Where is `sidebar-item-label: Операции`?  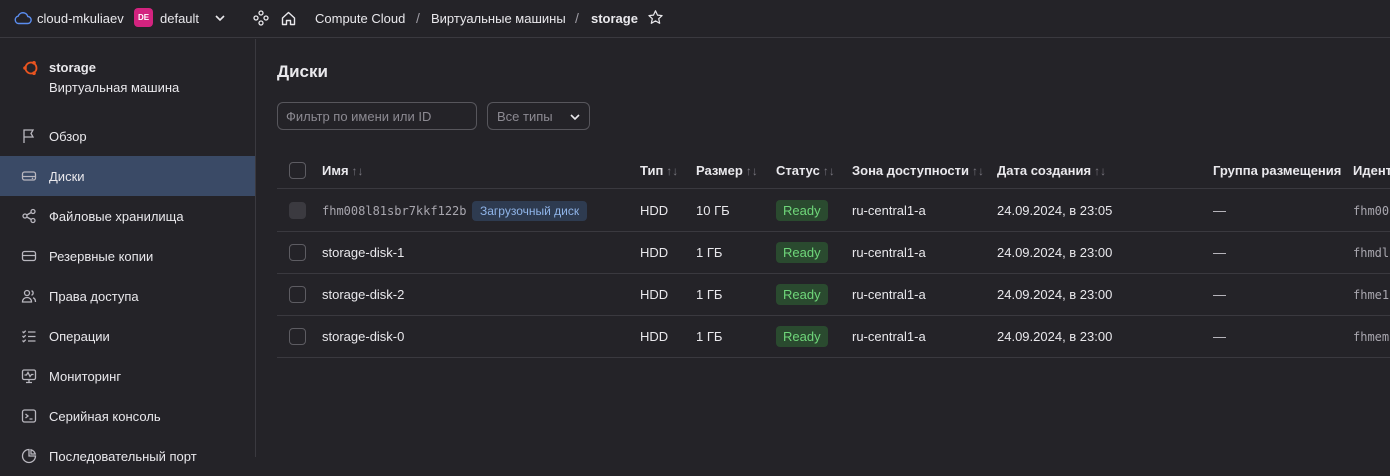 sidebar-item-label: Операции is located at coordinates (79, 336).